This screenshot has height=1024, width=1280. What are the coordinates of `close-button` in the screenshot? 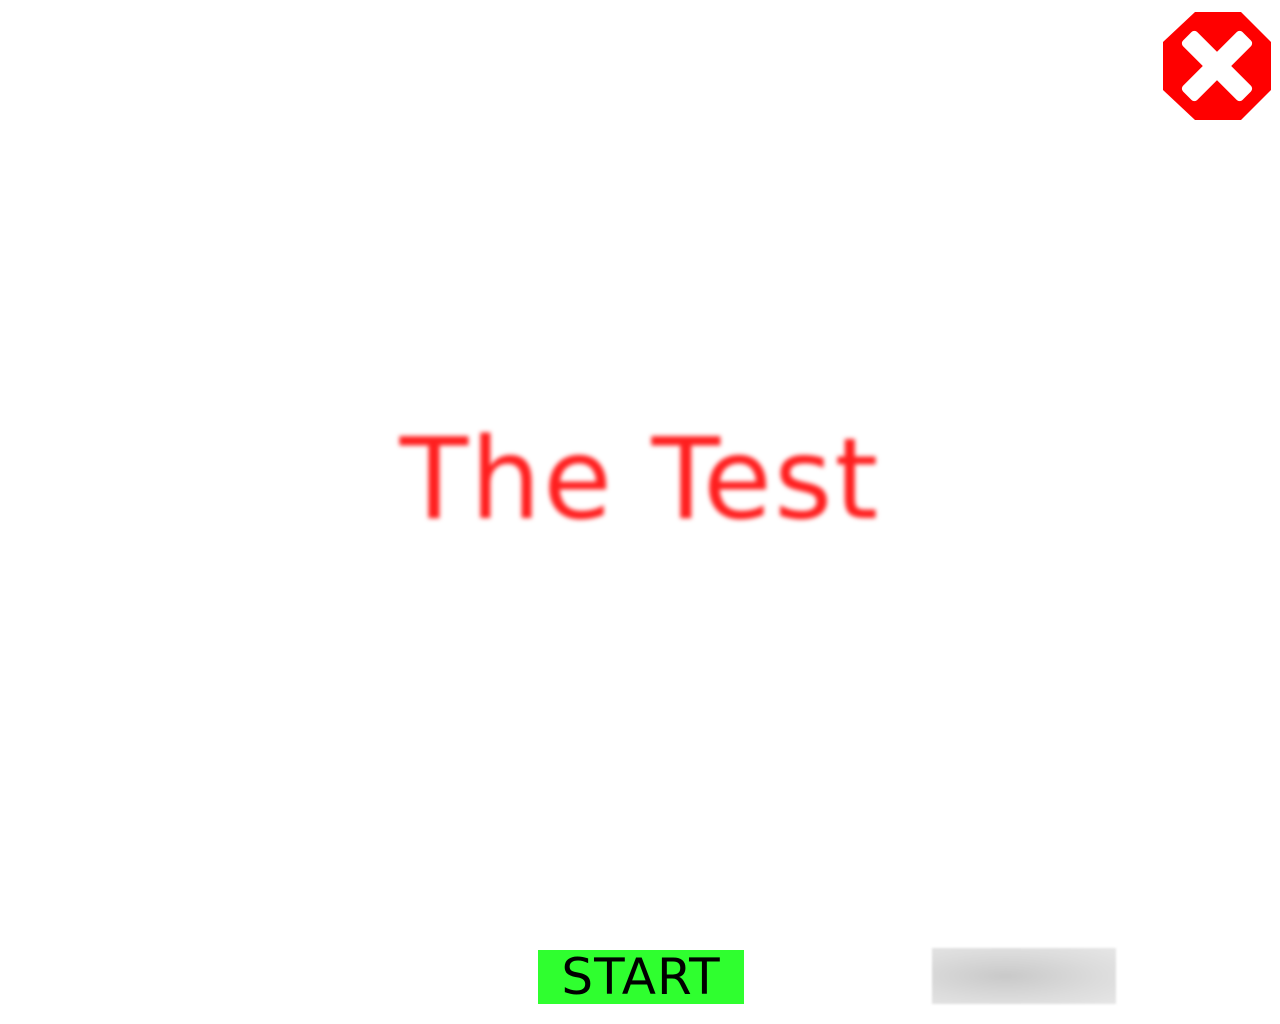 It's located at (1217, 66).